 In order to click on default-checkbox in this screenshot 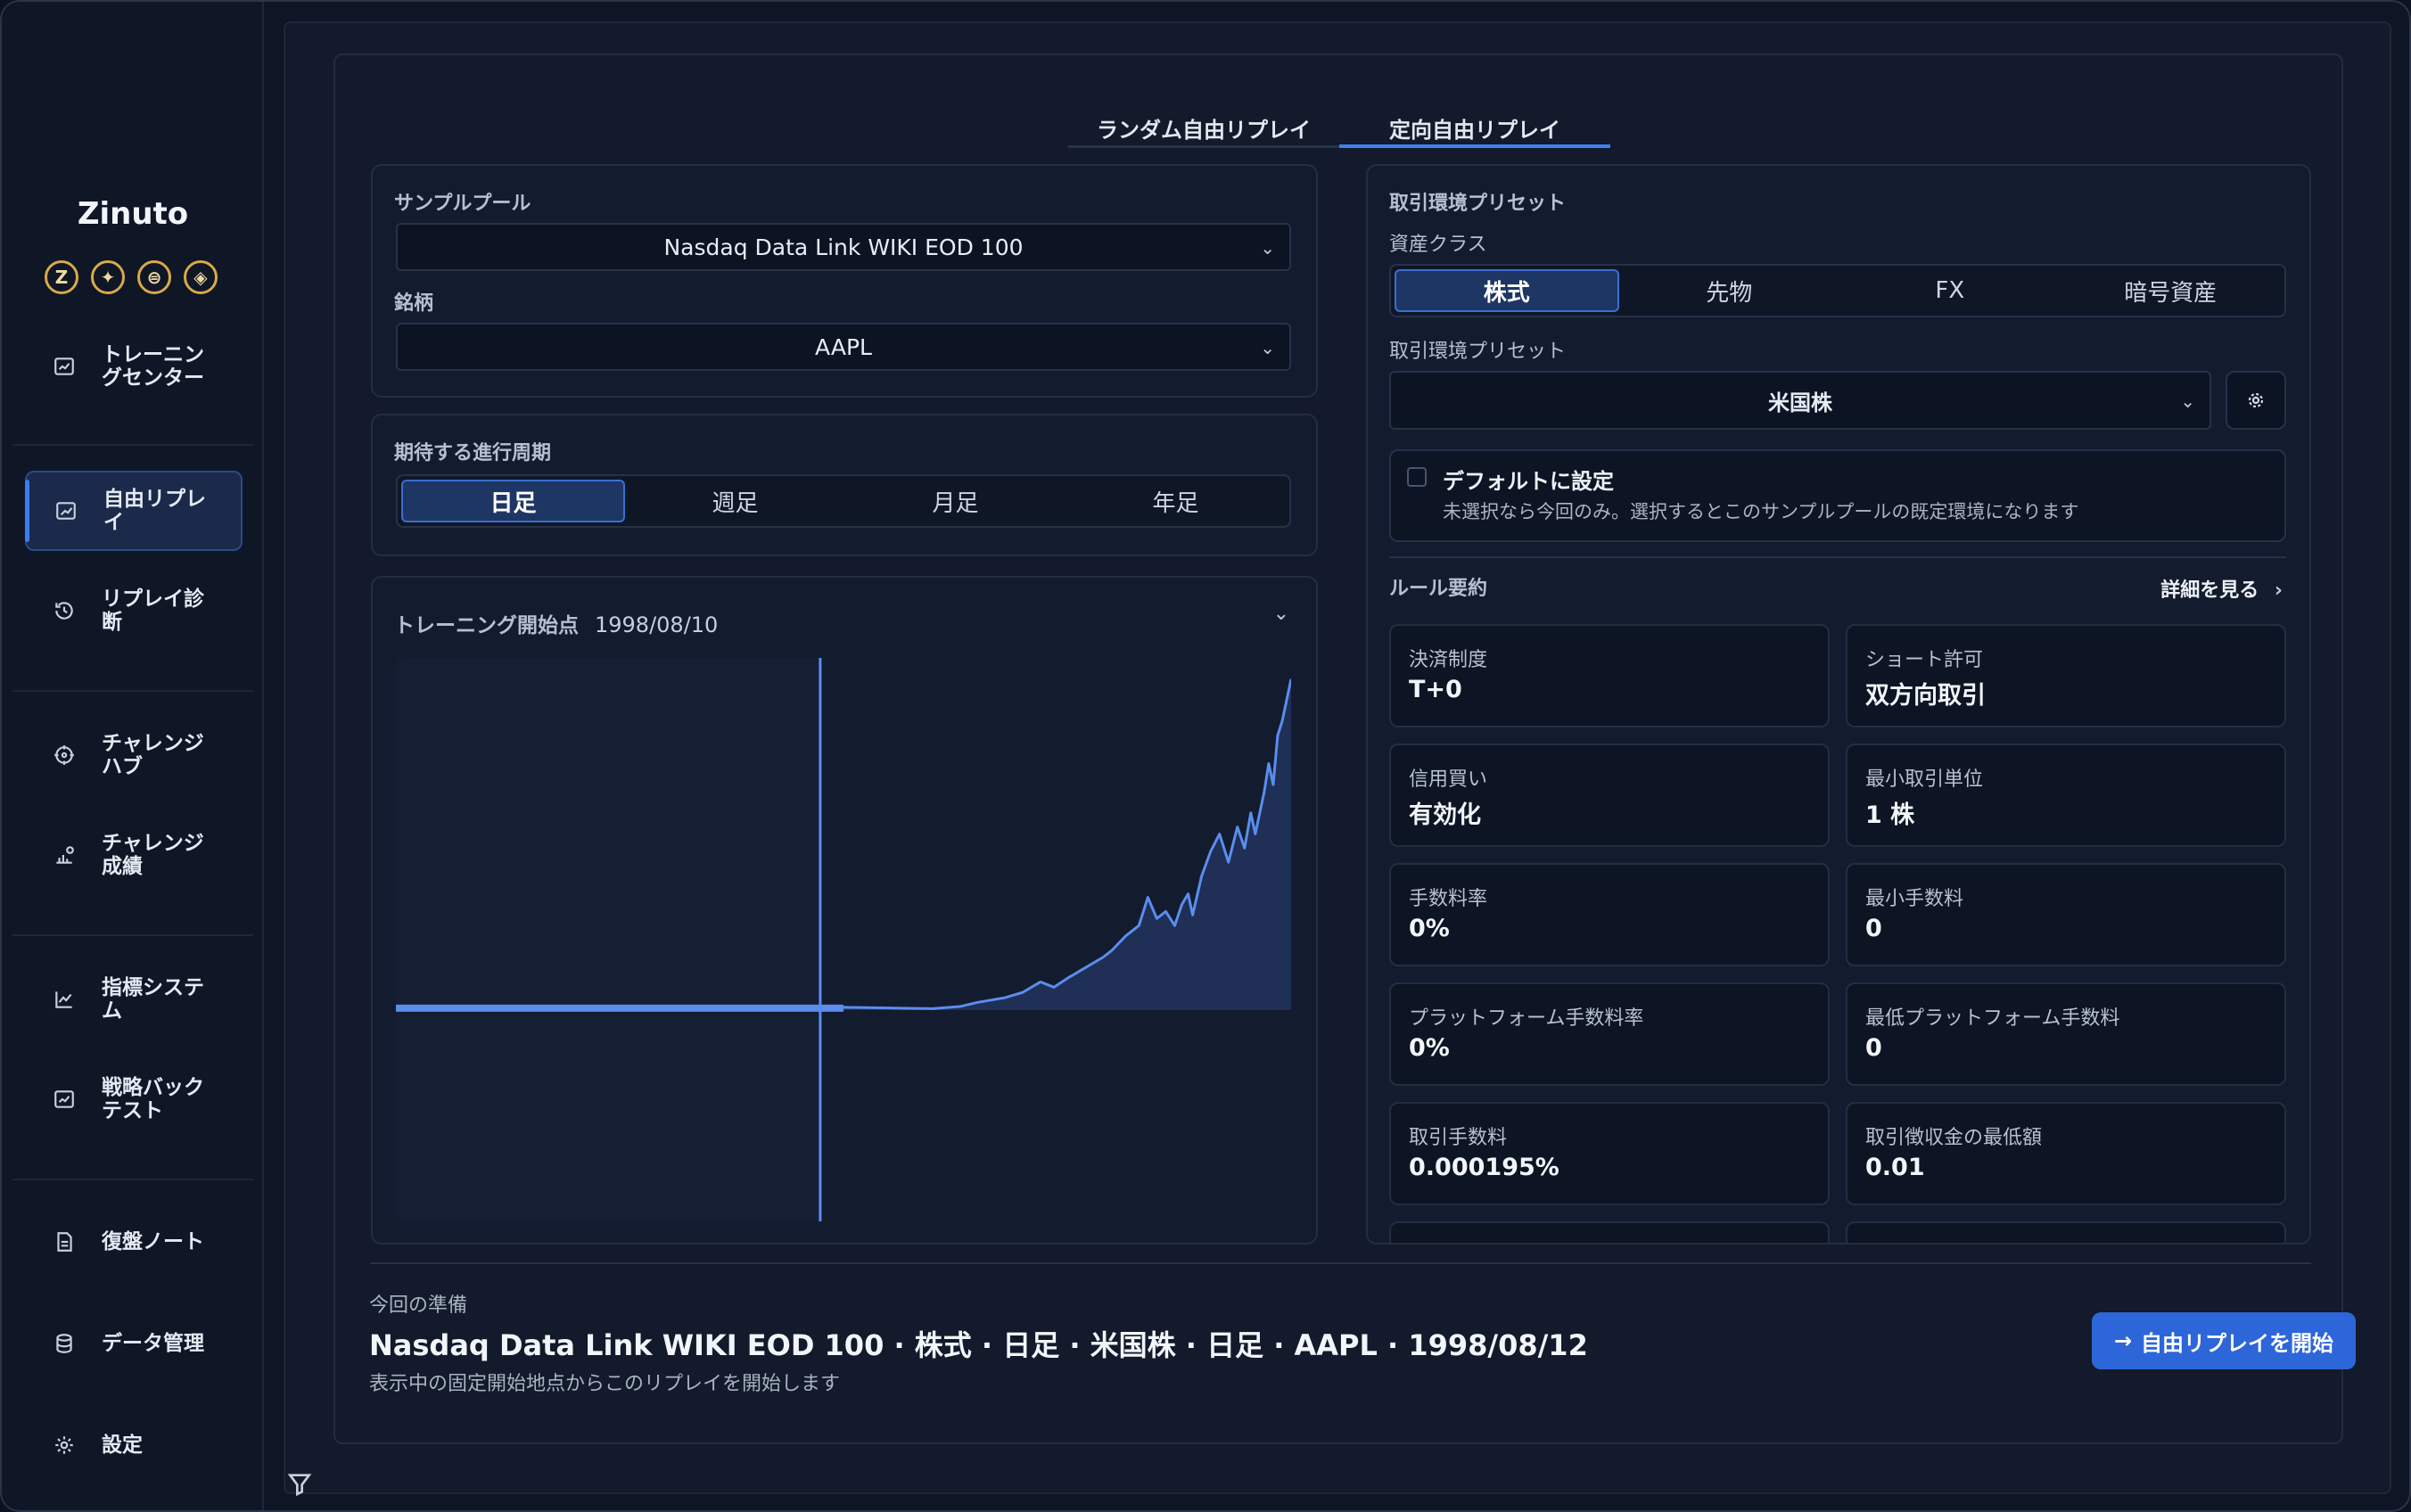, I will do `click(1417, 477)`.